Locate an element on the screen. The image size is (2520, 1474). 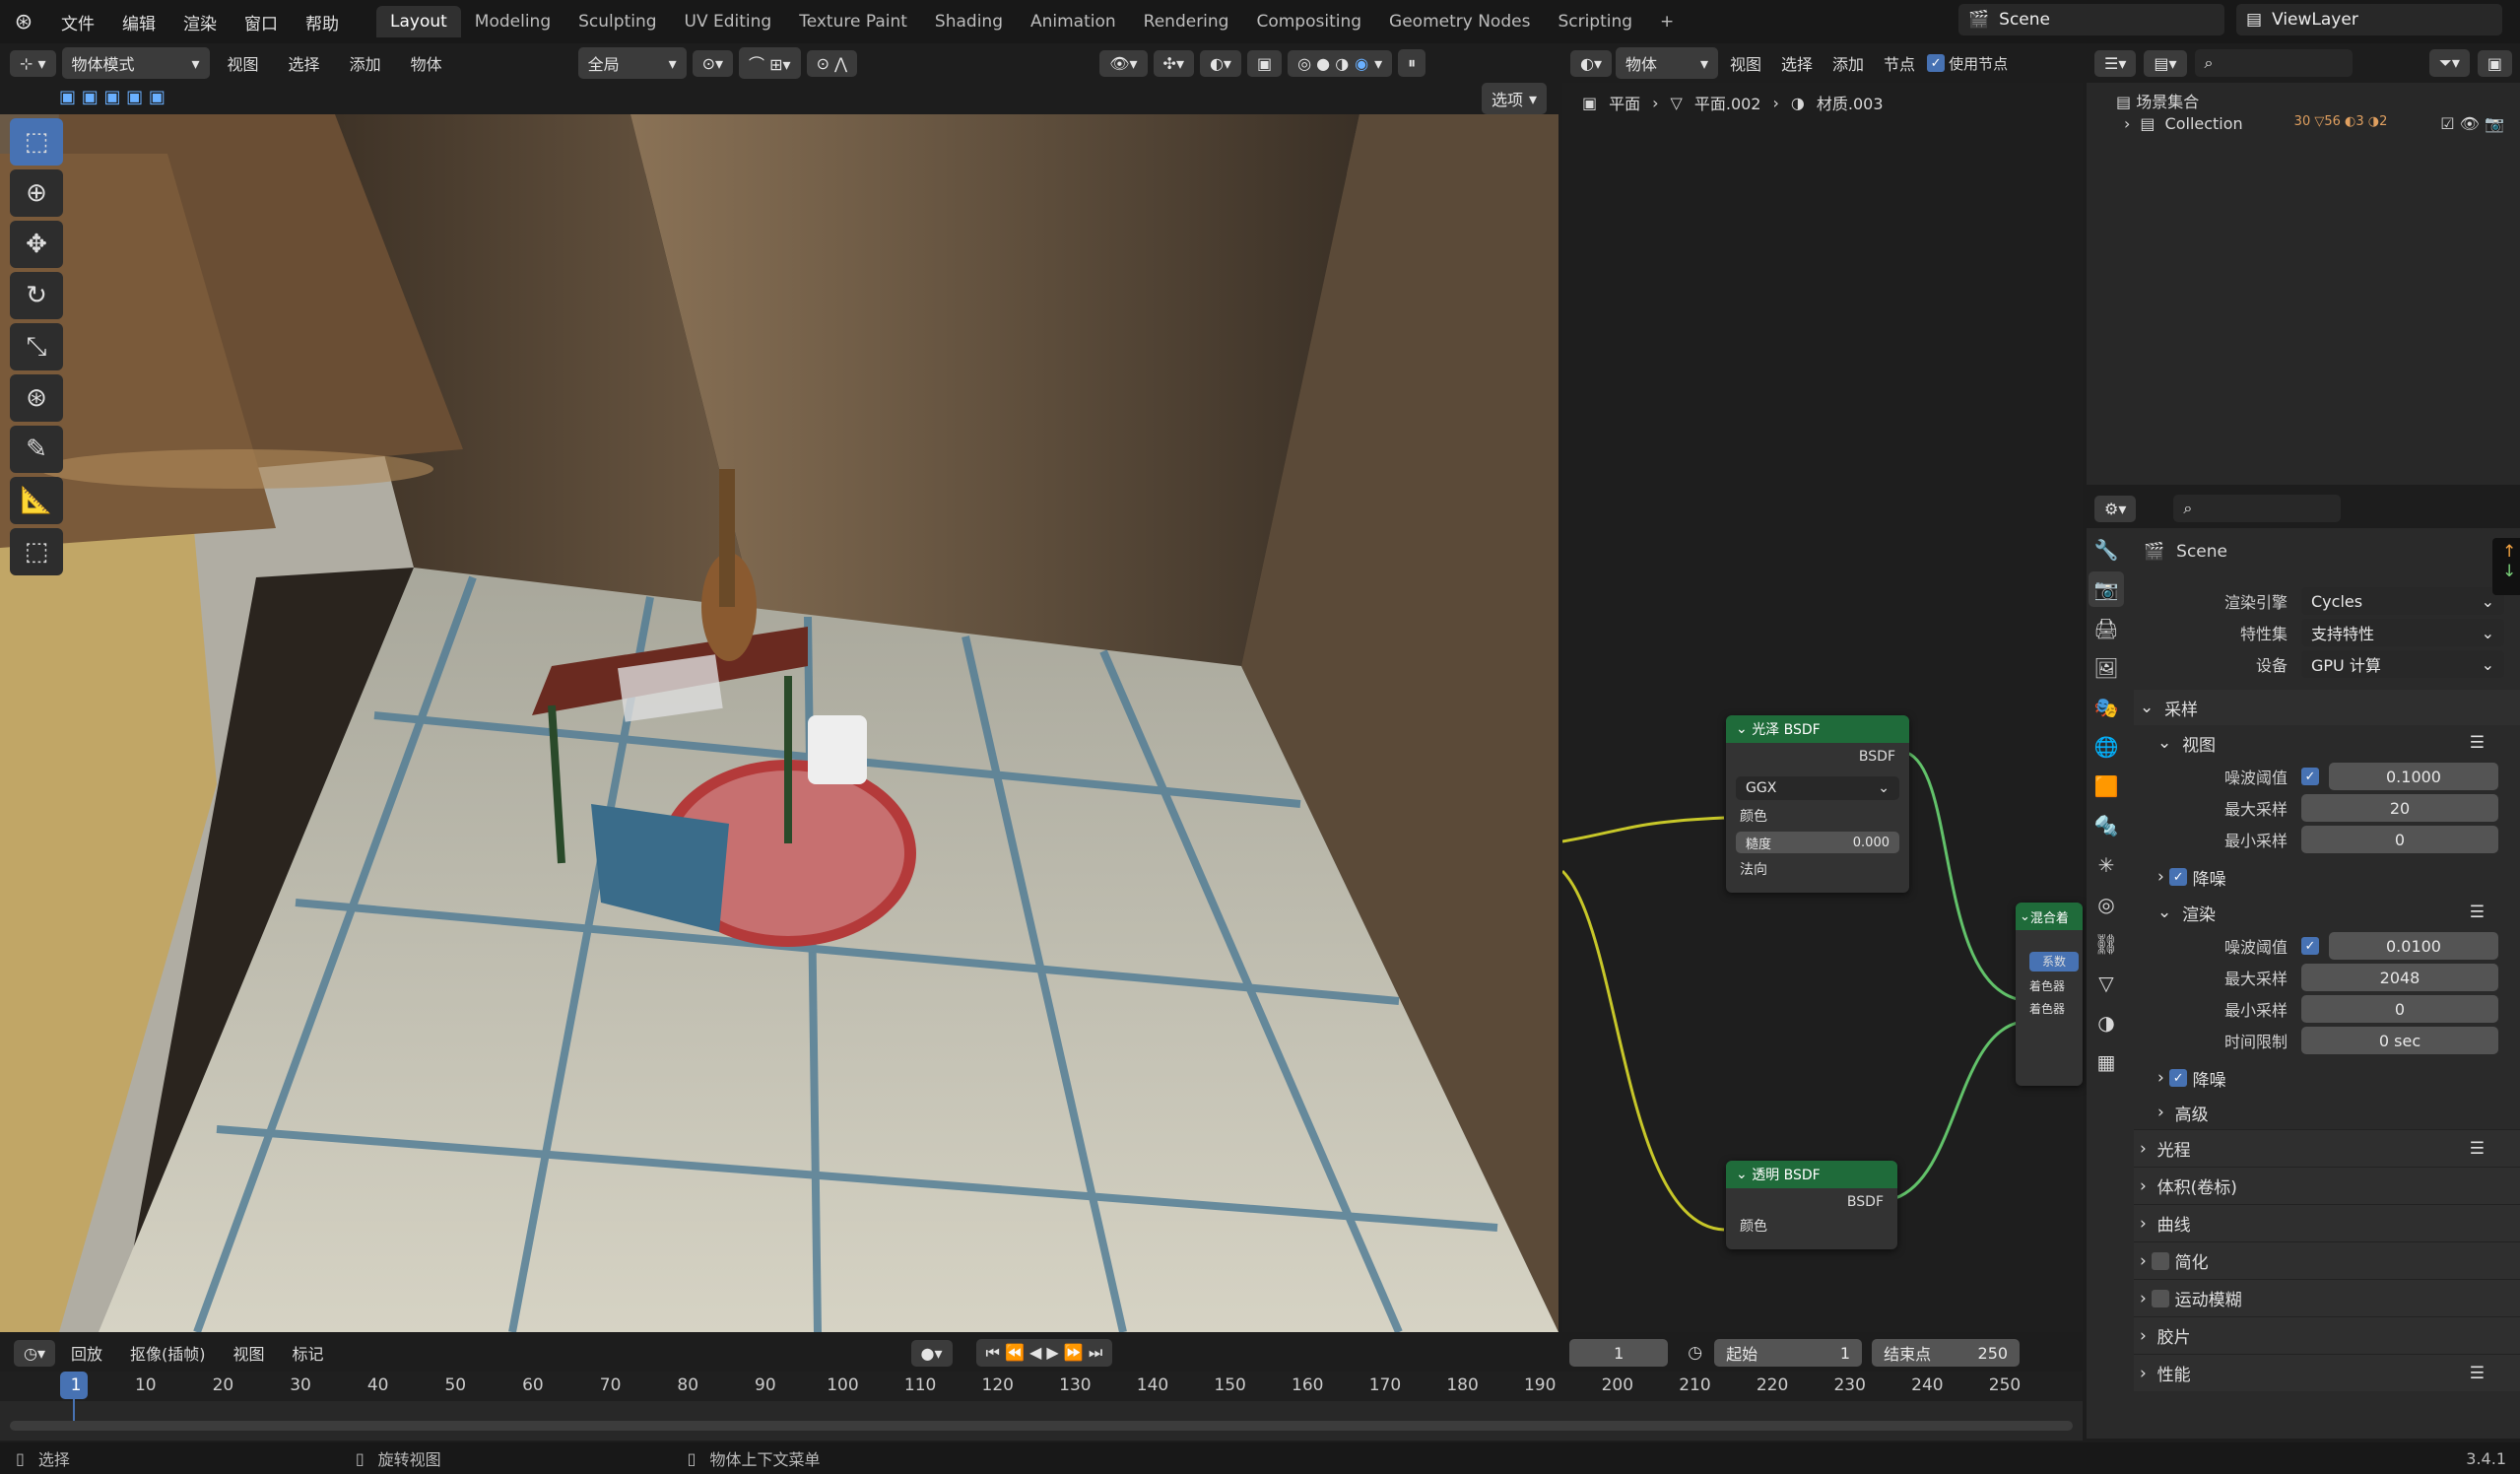
menu-render: 渲染 is located at coordinates (200, 22).